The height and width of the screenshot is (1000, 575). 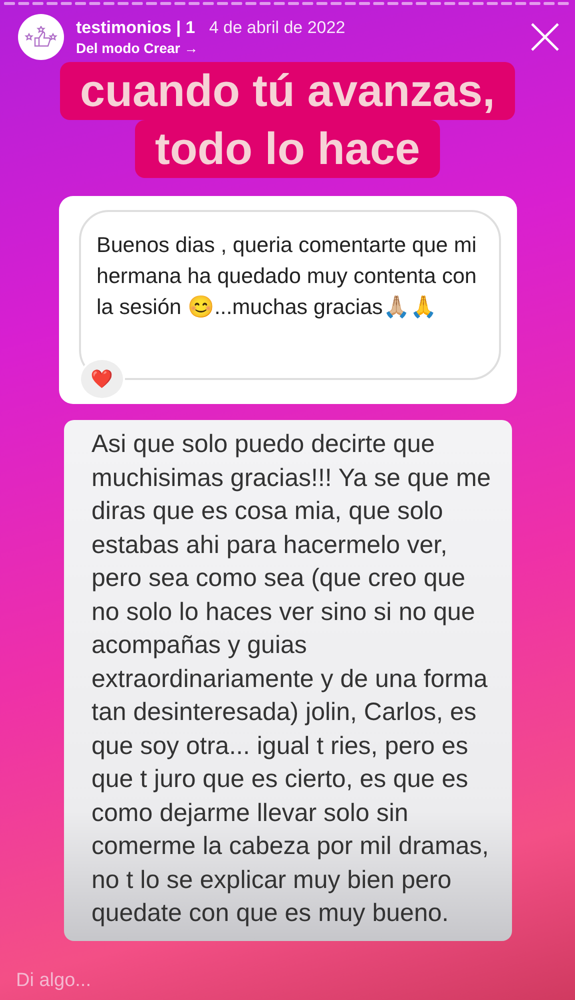 What do you see at coordinates (136, 28) in the screenshot?
I see `account-name: testimonios | 1` at bounding box center [136, 28].